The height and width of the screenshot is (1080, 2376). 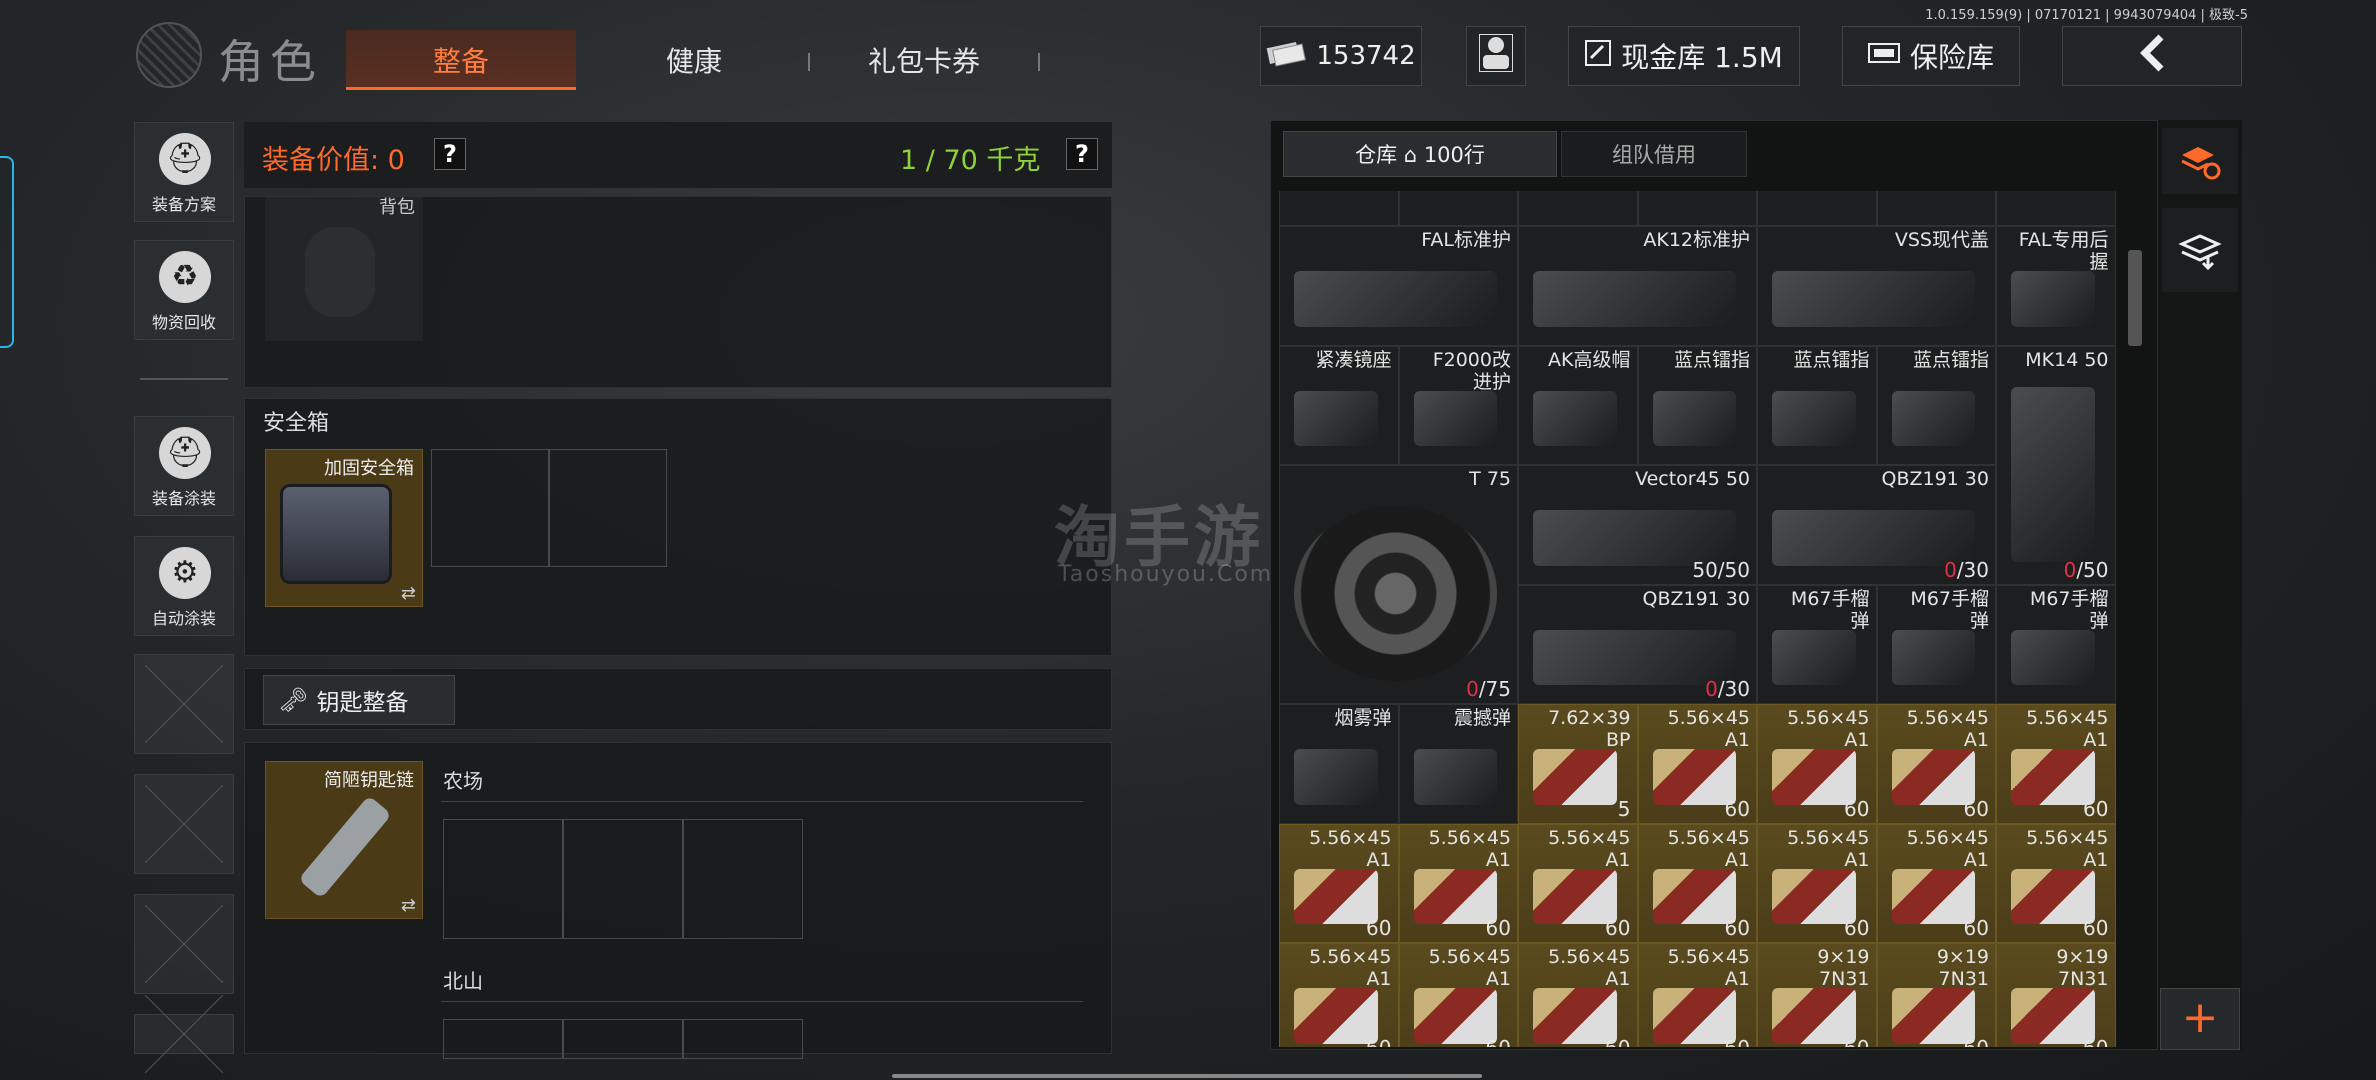 What do you see at coordinates (1339, 764) in the screenshot?
I see `storage-item: 烟雾弹` at bounding box center [1339, 764].